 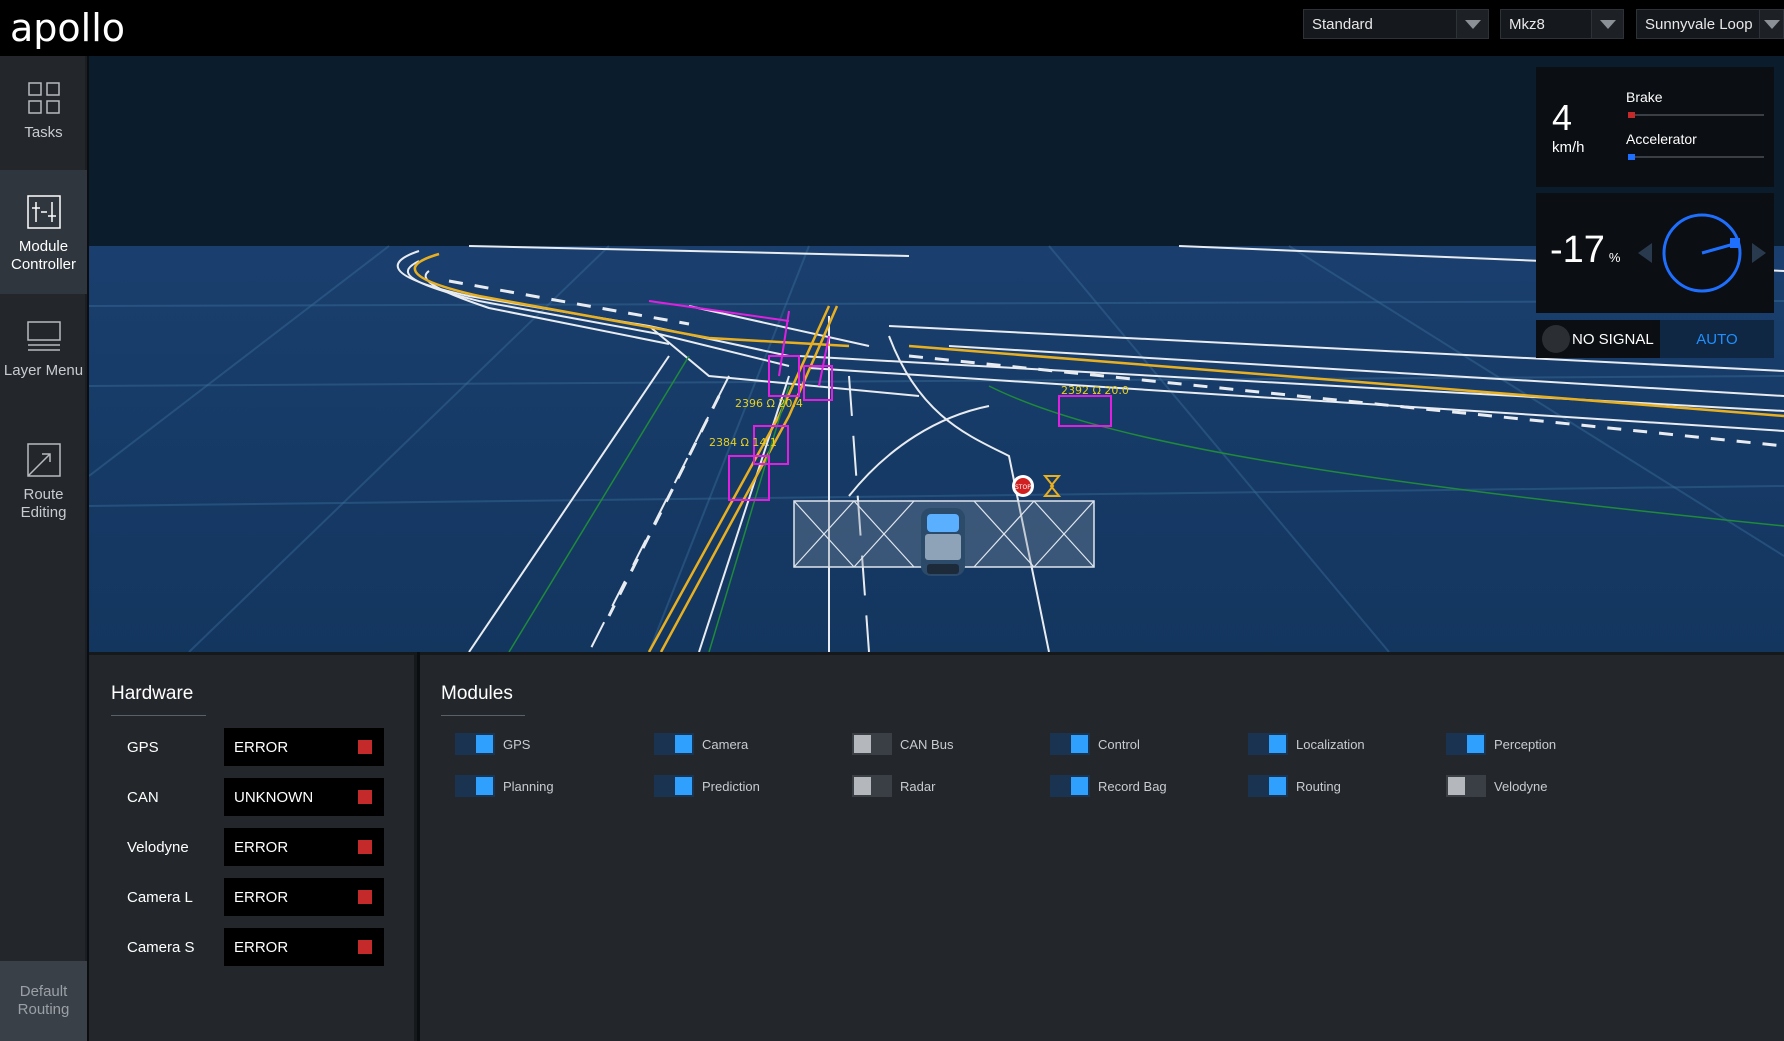 What do you see at coordinates (43, 255) in the screenshot?
I see `sidebar-item-label: Module Controller` at bounding box center [43, 255].